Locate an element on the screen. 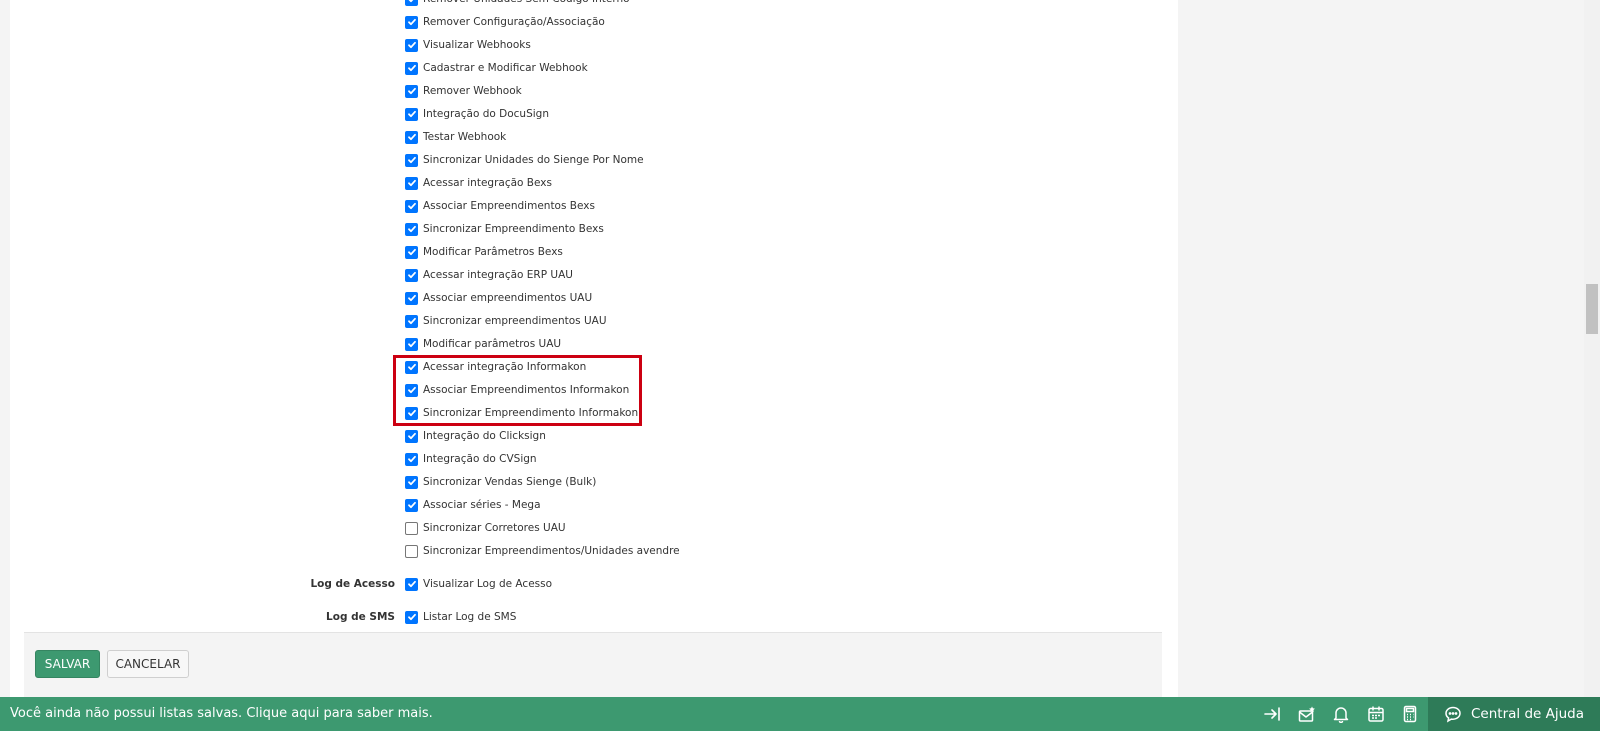 The image size is (1600, 731). checkbox-row: Sincronizar Unidades do Sienge Por Nome is located at coordinates (555, 160).